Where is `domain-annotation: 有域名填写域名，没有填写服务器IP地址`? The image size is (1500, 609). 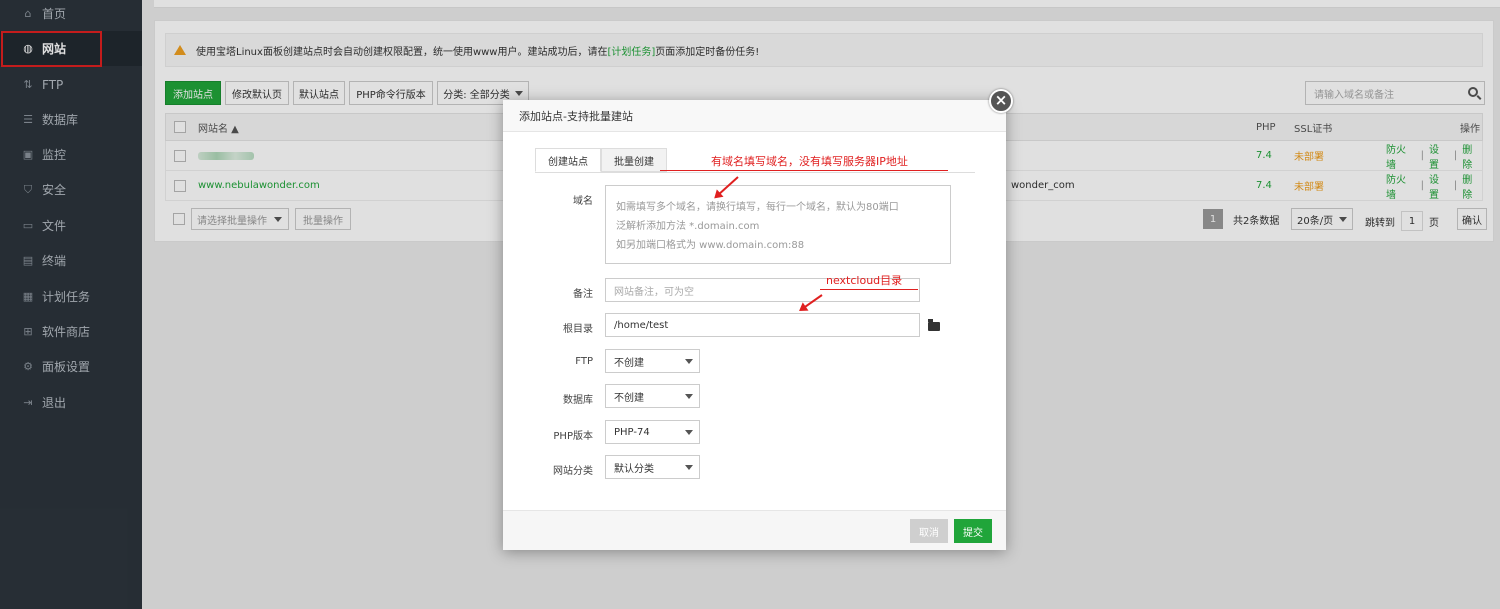 domain-annotation: 有域名填写域名，没有填写服务器IP地址 is located at coordinates (809, 161).